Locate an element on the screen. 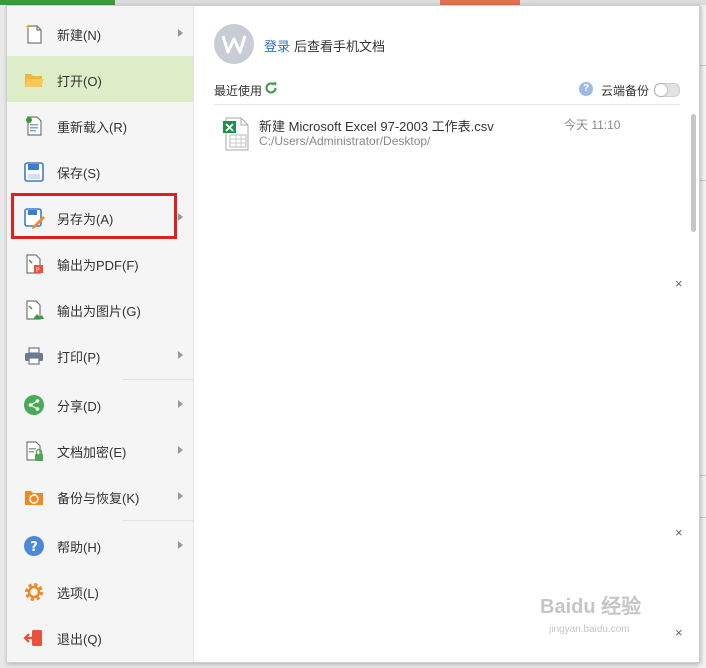 The height and width of the screenshot is (668, 706). menu-item-open: 打开(O) is located at coordinates (100, 79).